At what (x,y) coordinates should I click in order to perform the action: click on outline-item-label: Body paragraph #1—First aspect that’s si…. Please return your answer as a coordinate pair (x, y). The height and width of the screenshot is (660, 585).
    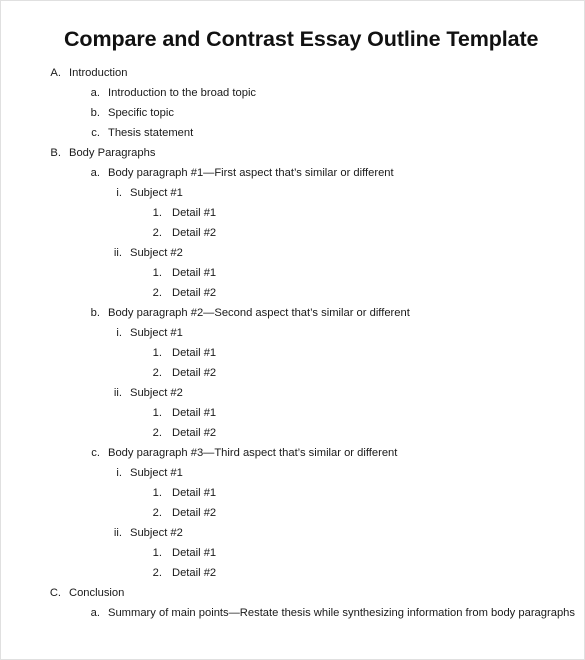
    Looking at the image, I should click on (251, 172).